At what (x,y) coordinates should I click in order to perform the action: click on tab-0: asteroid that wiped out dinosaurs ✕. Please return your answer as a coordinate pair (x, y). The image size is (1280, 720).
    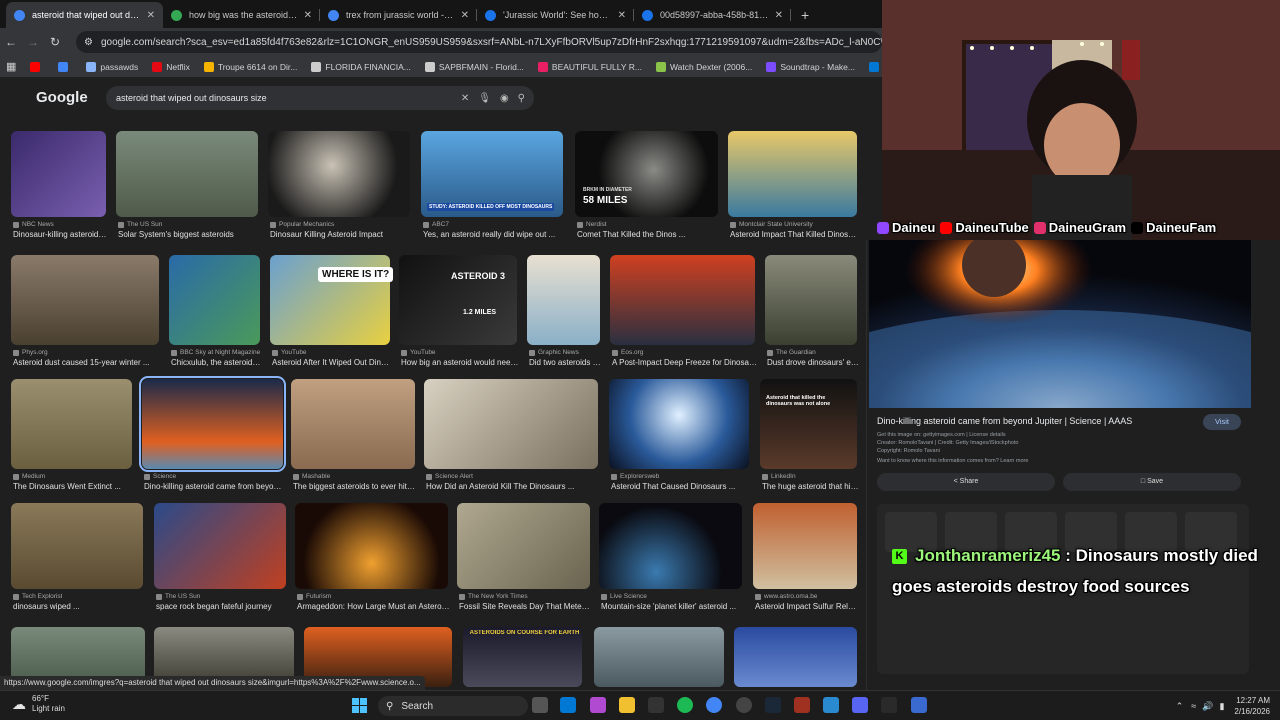
    Looking at the image, I should click on (84, 15).